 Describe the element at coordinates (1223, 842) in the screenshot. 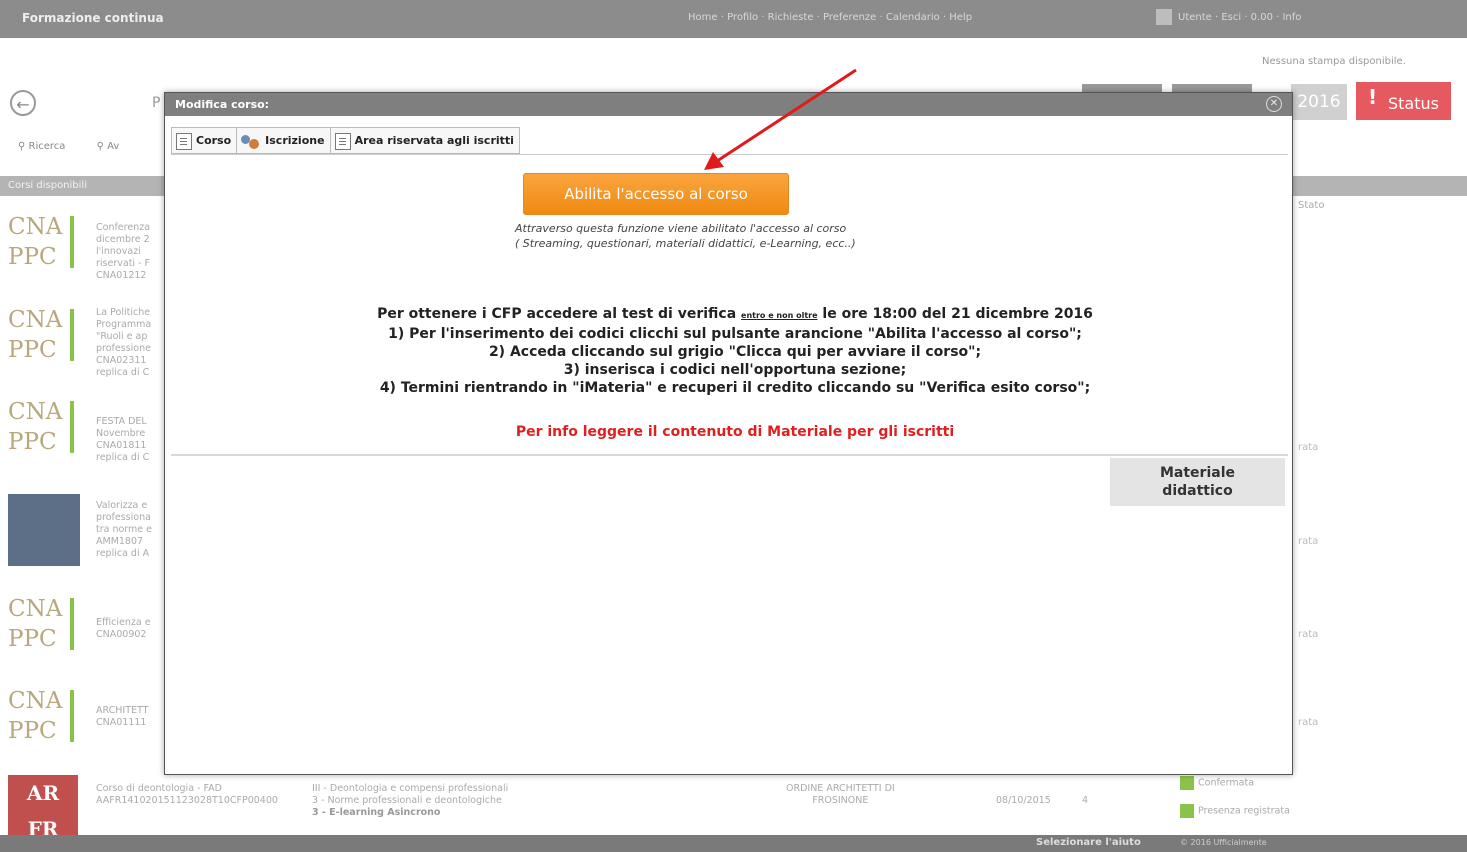

I see `copyright: © 2016 Ufficialmente` at that location.